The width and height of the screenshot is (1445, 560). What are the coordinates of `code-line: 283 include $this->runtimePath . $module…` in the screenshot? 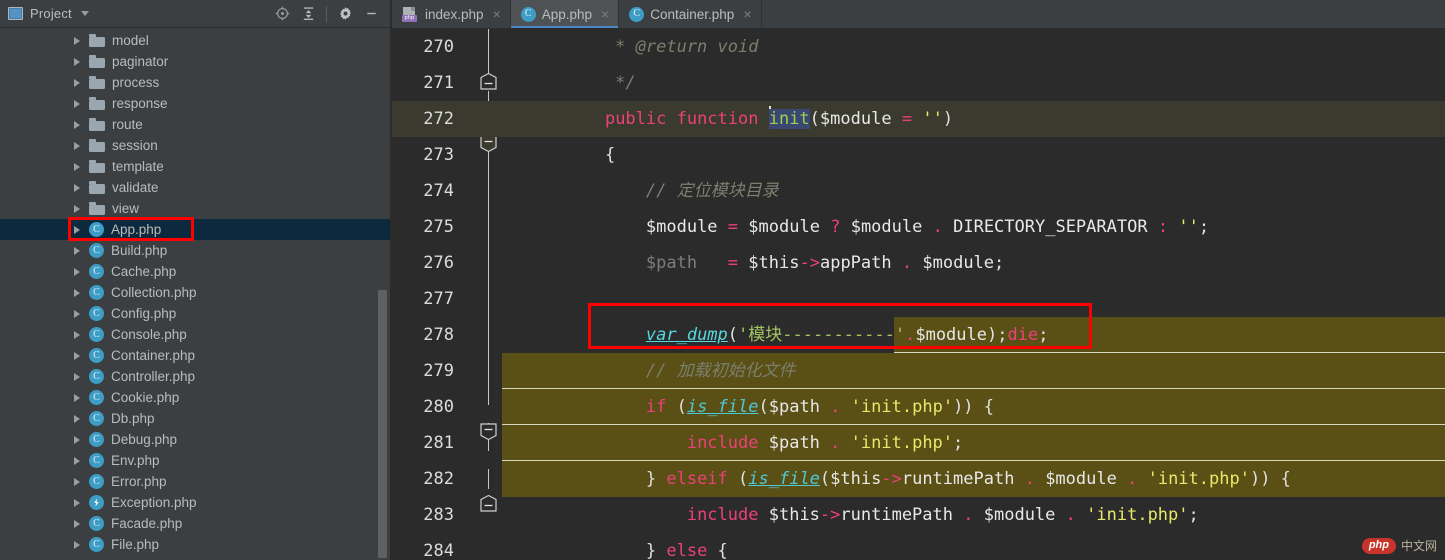 It's located at (918, 515).